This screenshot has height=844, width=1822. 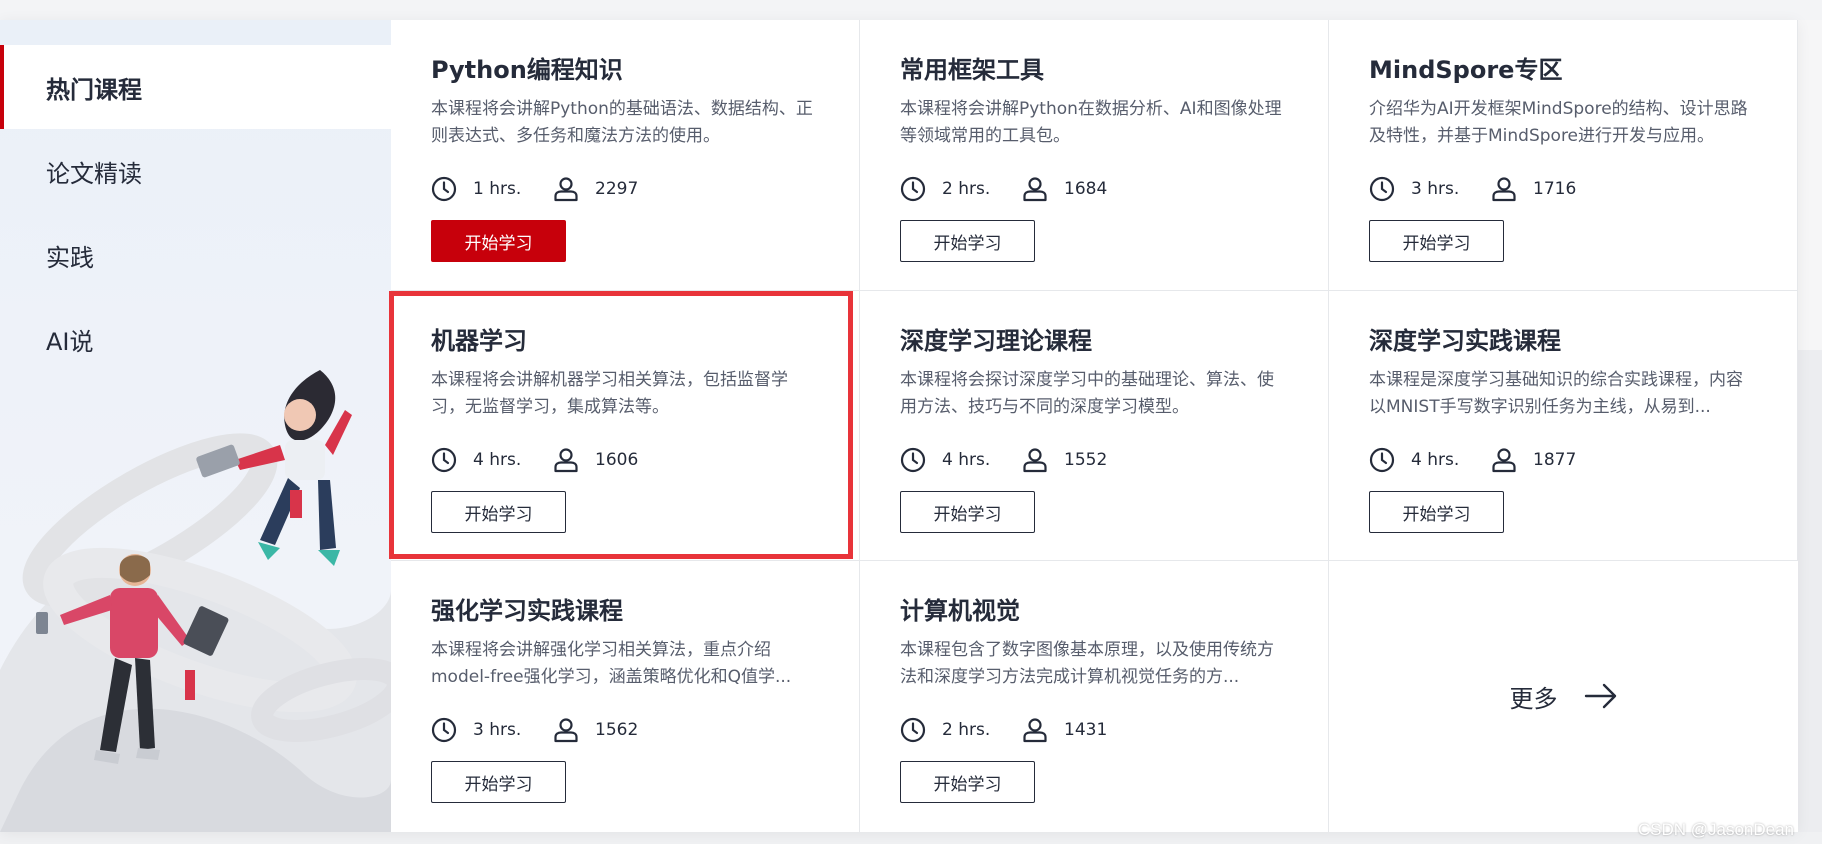 What do you see at coordinates (1533, 698) in the screenshot?
I see `more-label: 更多` at bounding box center [1533, 698].